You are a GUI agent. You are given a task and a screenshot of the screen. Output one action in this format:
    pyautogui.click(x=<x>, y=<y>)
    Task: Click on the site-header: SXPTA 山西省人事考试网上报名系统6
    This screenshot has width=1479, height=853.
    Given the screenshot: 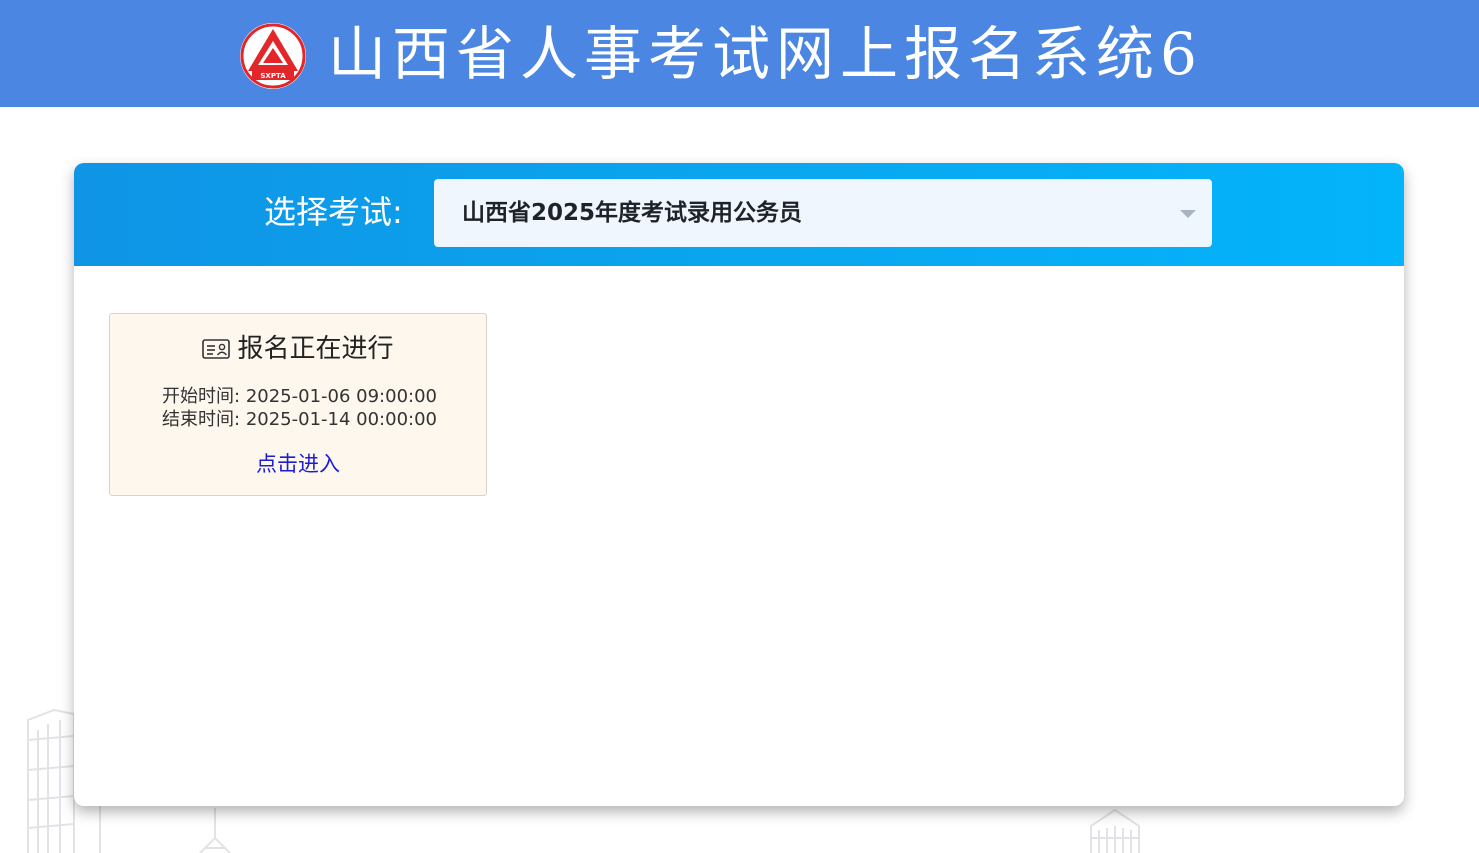 What is the action you would take?
    pyautogui.click(x=739, y=53)
    